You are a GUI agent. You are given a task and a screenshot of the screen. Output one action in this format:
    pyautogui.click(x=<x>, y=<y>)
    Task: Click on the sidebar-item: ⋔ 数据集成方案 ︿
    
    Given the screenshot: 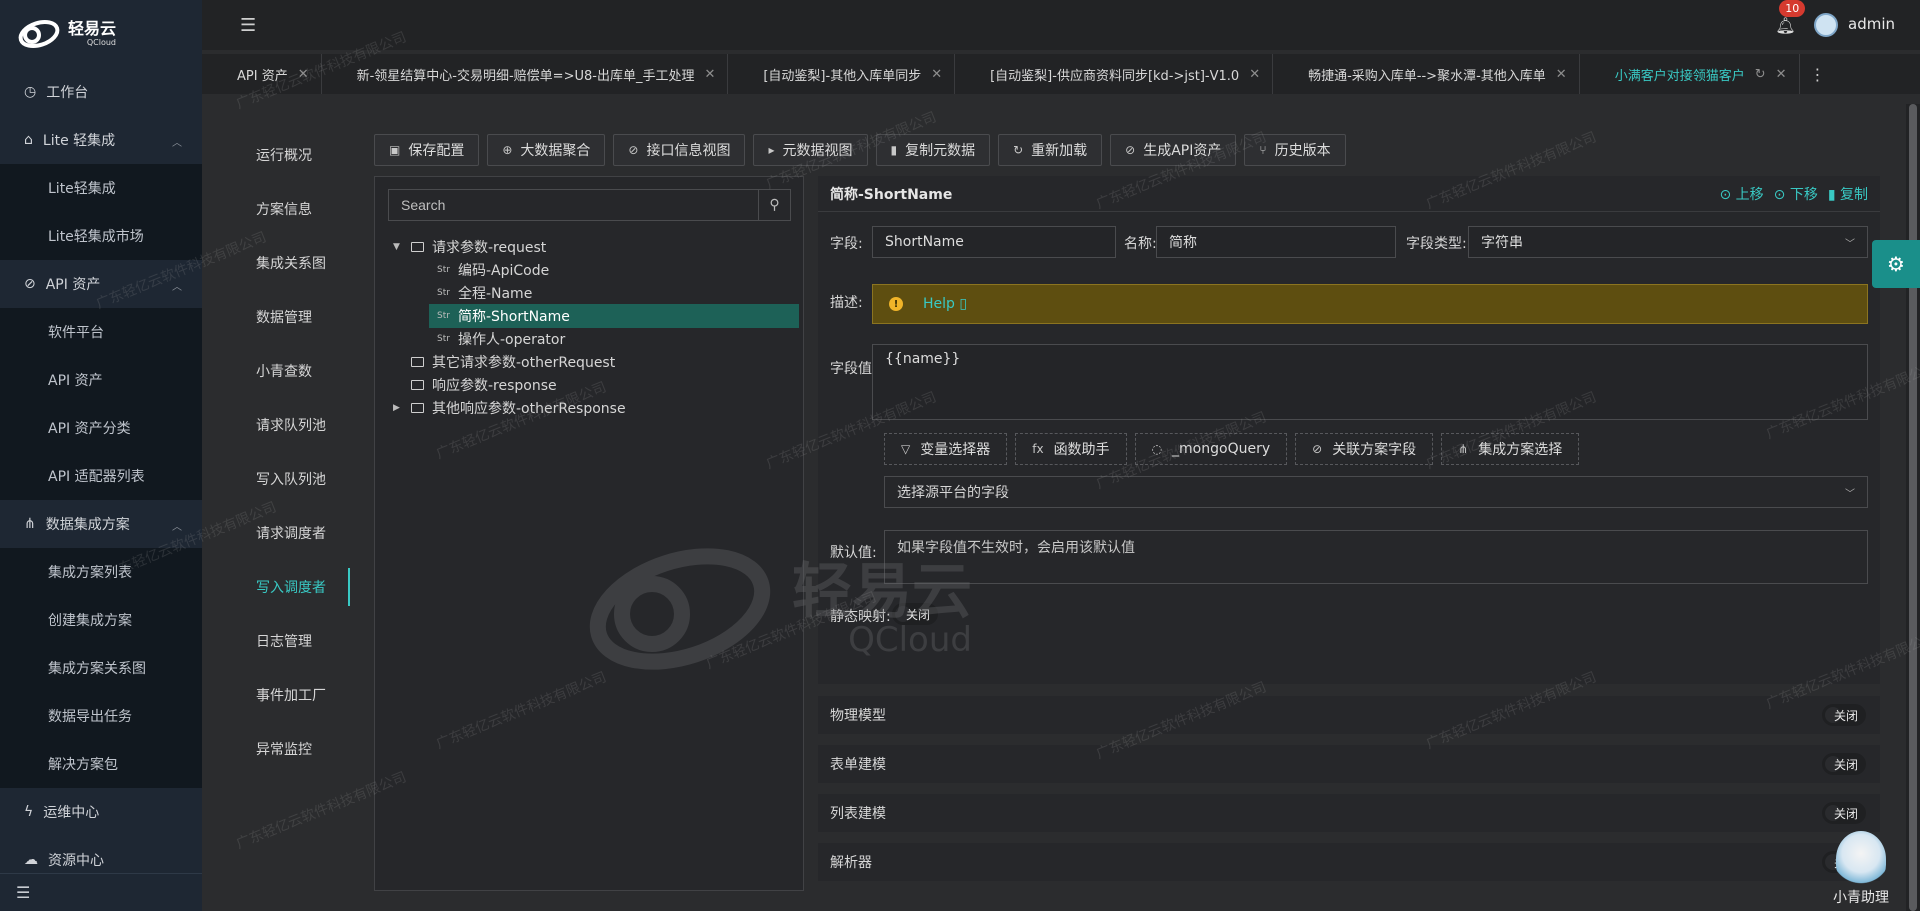 What is the action you would take?
    pyautogui.click(x=101, y=524)
    